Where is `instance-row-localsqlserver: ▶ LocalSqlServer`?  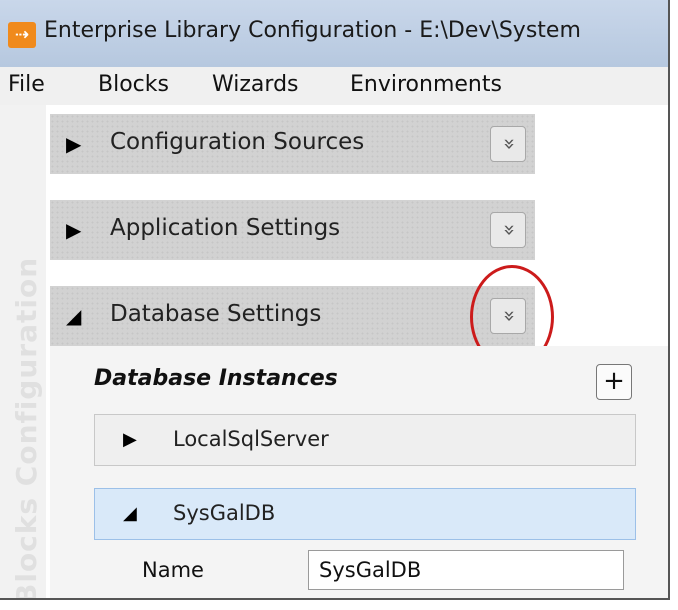 instance-row-localsqlserver: ▶ LocalSqlServer is located at coordinates (365, 440).